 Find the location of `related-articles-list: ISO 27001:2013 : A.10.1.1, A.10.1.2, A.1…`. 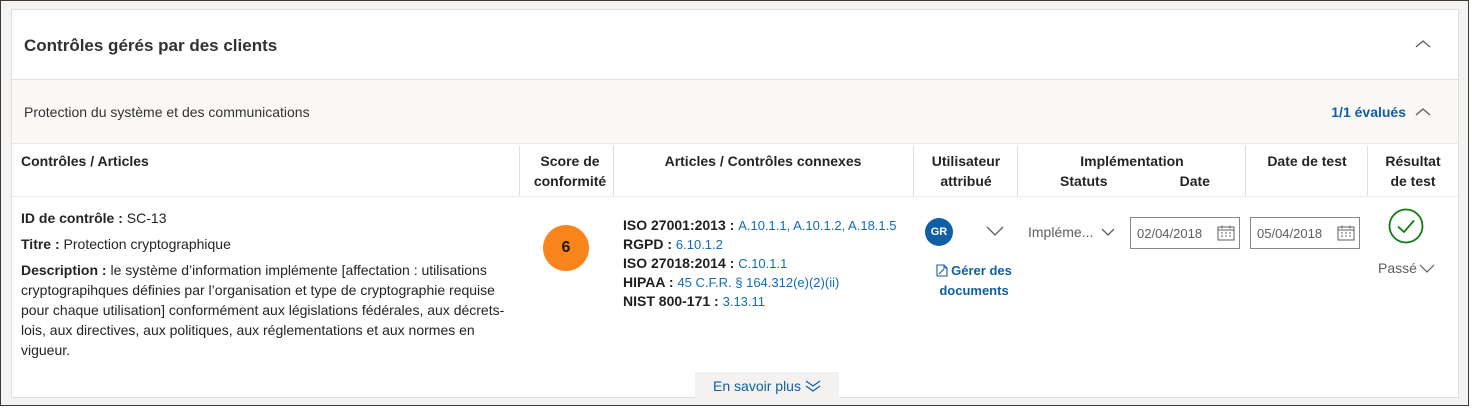

related-articles-list: ISO 27001:2013 : A.10.1.1, A.10.1.2, A.1… is located at coordinates (763, 263).